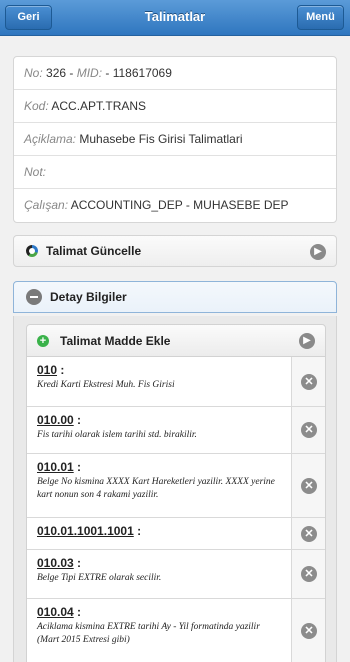  I want to click on add-item-button: + Talimat Madde Ekle ▶, so click(176, 340).